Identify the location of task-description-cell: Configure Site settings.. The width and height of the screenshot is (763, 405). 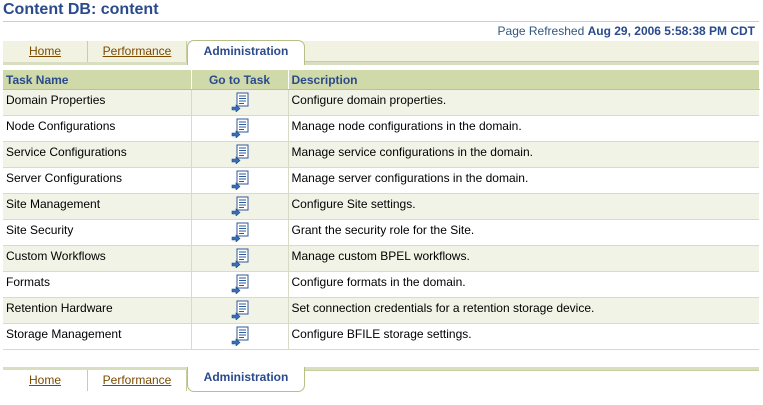
(523, 206).